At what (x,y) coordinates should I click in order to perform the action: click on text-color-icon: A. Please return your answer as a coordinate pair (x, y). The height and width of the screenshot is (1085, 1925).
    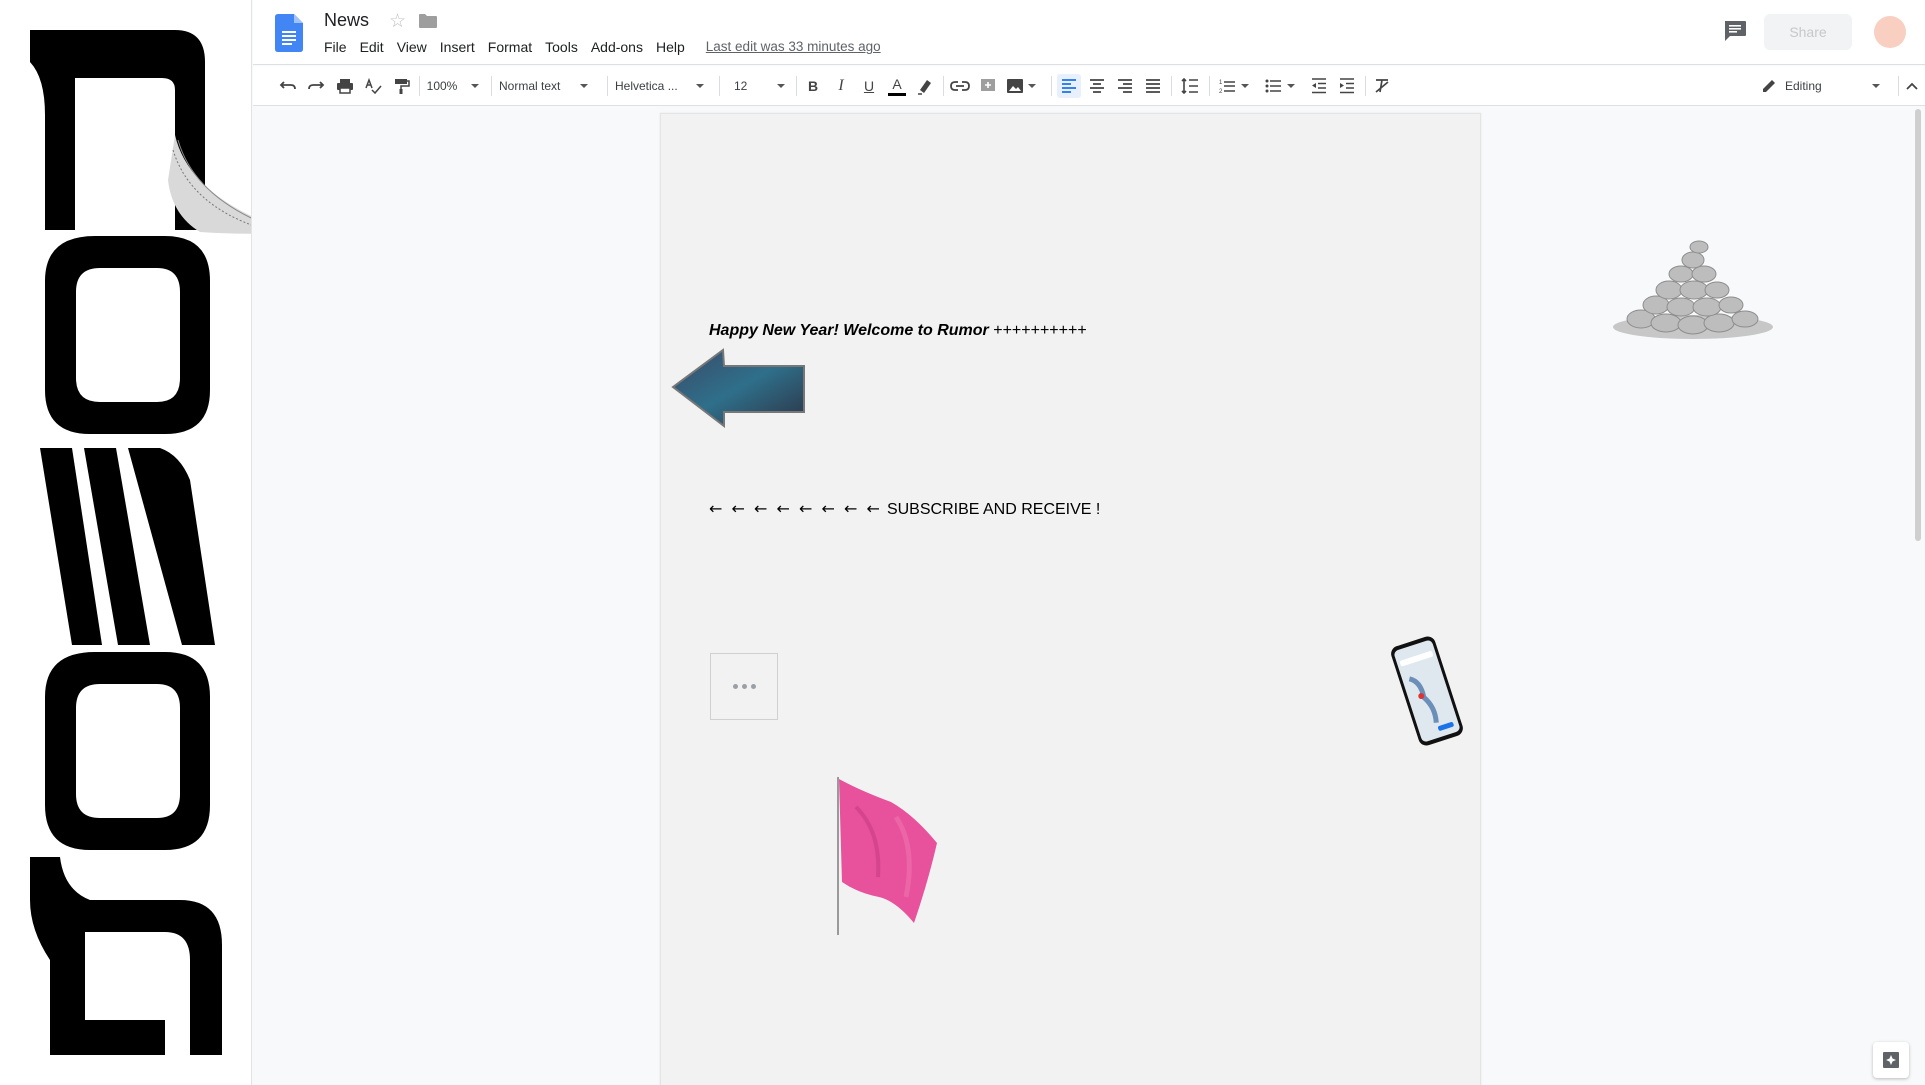
    Looking at the image, I should click on (897, 86).